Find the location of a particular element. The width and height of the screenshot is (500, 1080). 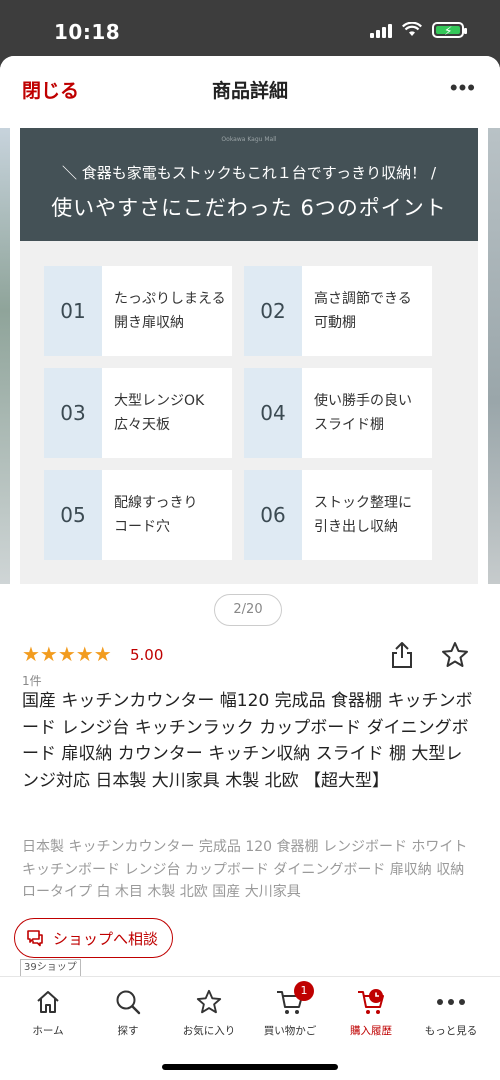

favorite-star-icon is located at coordinates (455, 655).